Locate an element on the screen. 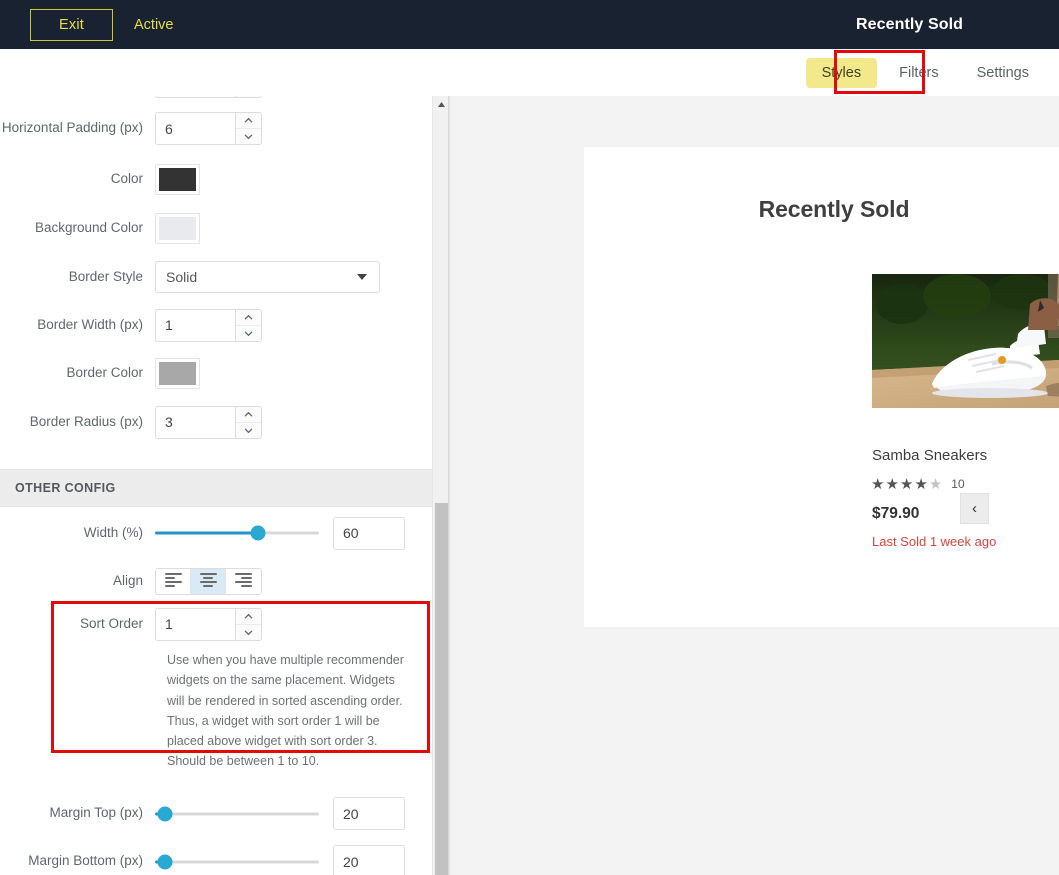 The width and height of the screenshot is (1059, 875). field-background-color: Background Color is located at coordinates (216, 228).